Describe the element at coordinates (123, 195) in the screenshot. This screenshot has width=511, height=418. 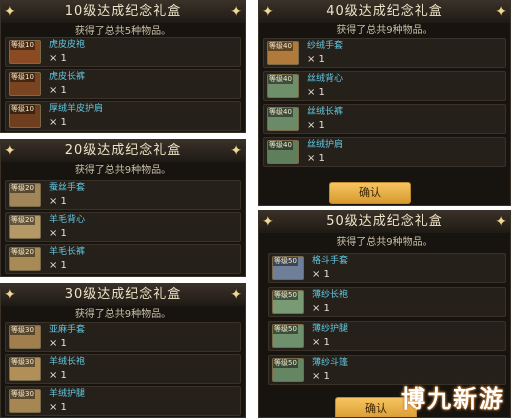
I see `reward-item-row: 等级20 蚕丝手套 × 1` at that location.